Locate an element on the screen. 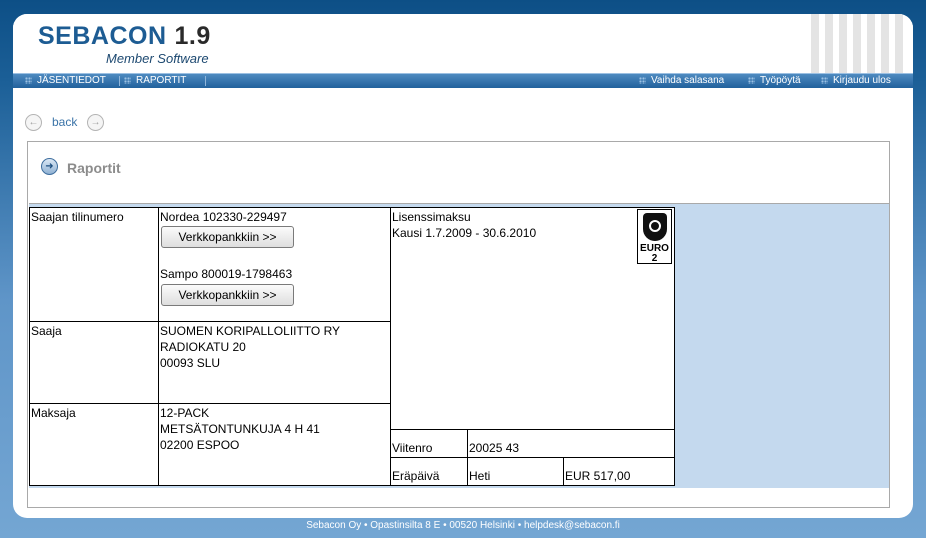 The width and height of the screenshot is (926, 538). payee-label-cell: Saaja is located at coordinates (94, 362).